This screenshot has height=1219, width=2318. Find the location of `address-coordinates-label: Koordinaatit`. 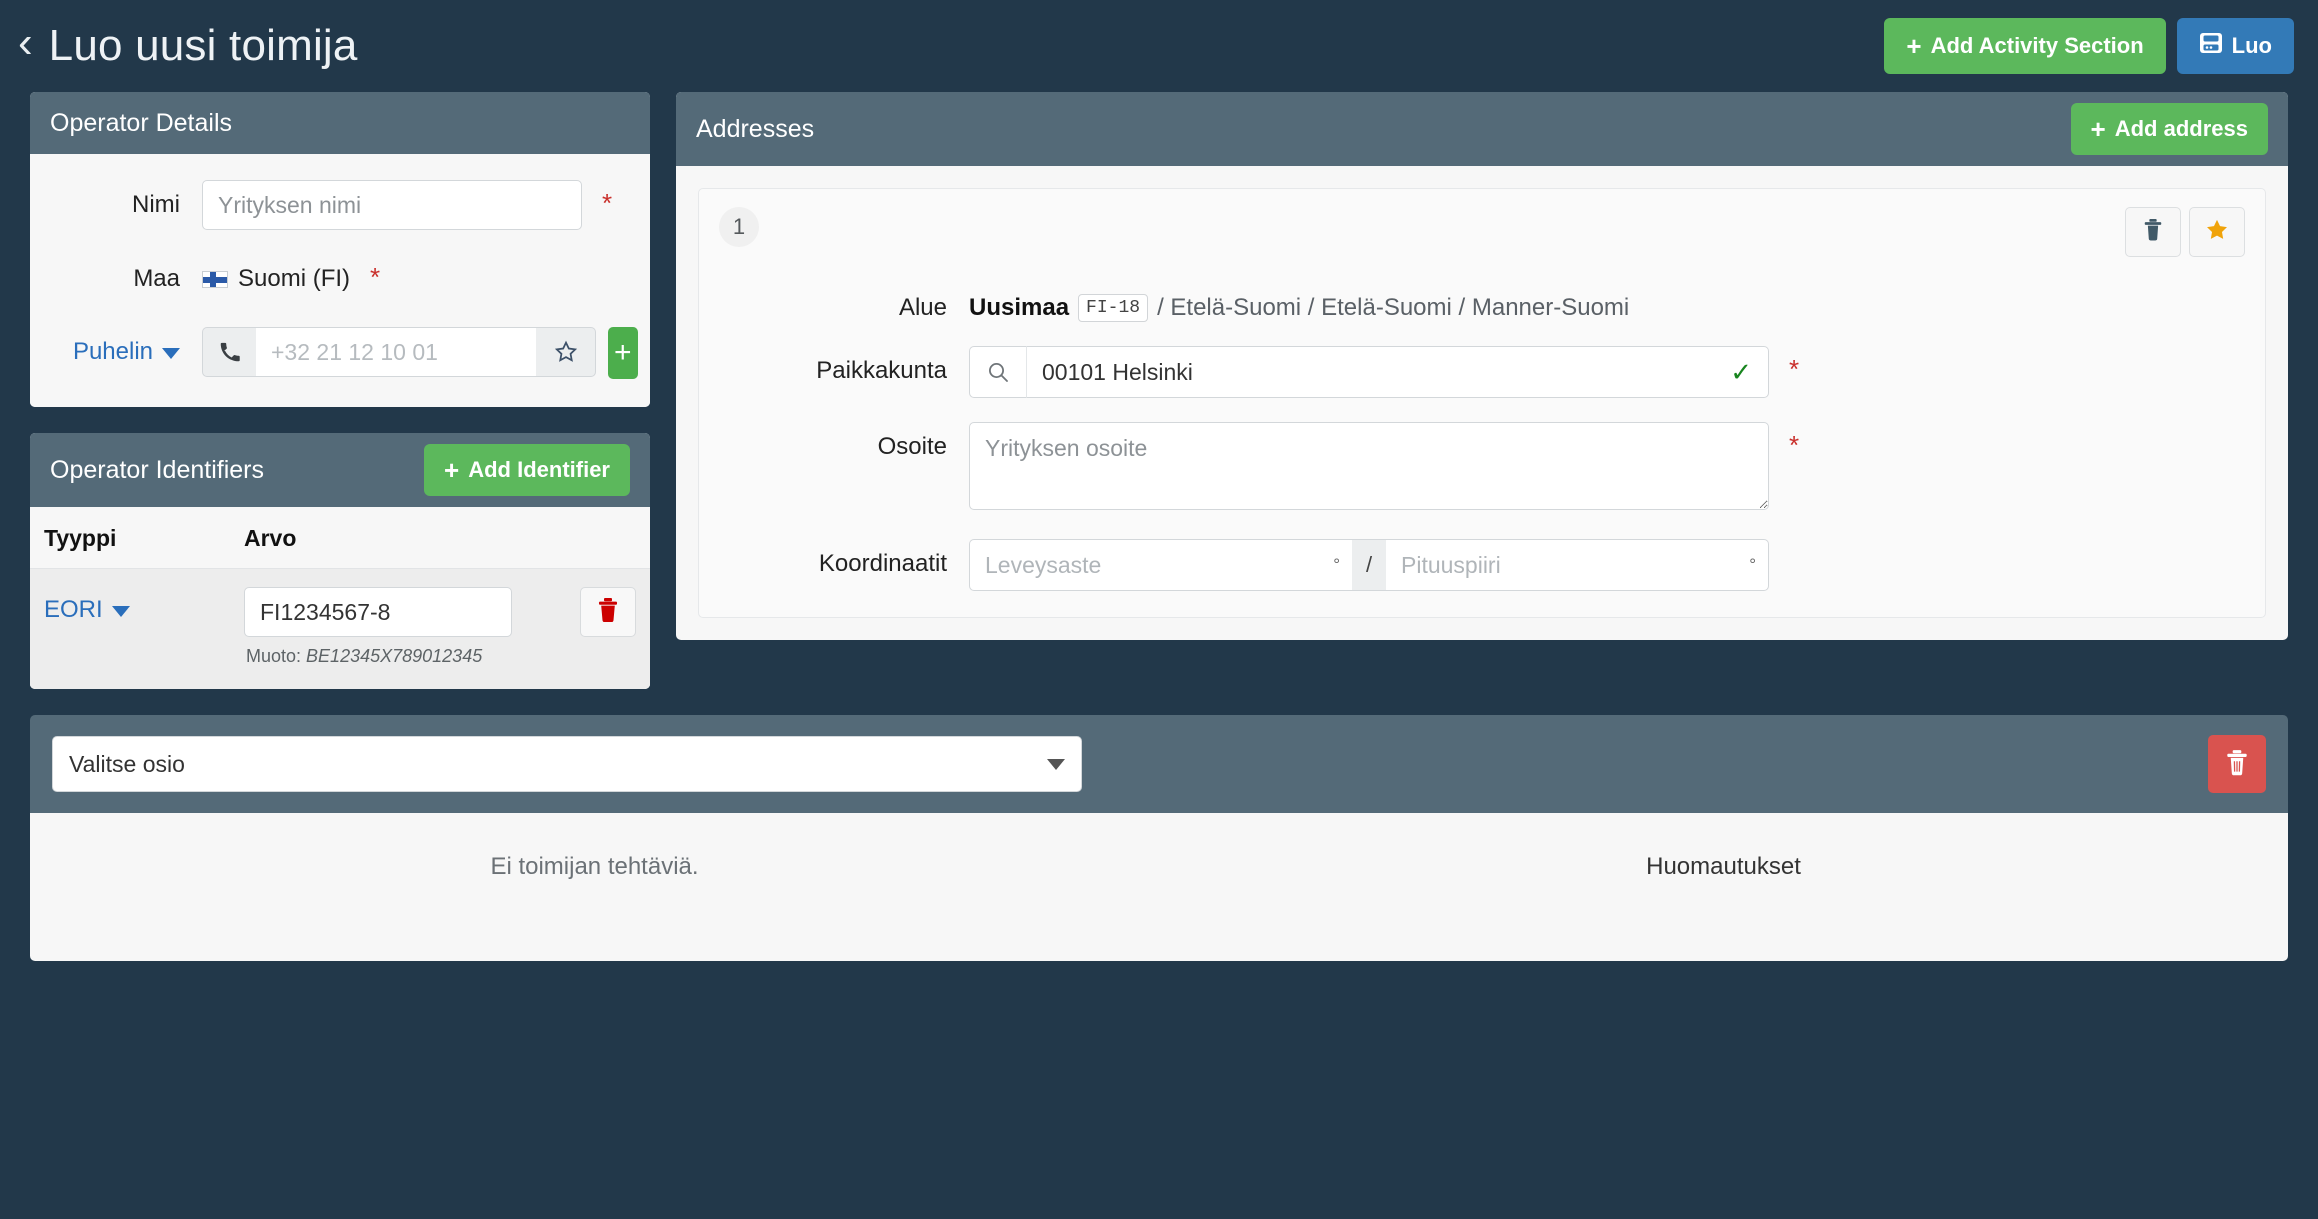

address-coordinates-label: Koordinaatit is located at coordinates (882, 563).